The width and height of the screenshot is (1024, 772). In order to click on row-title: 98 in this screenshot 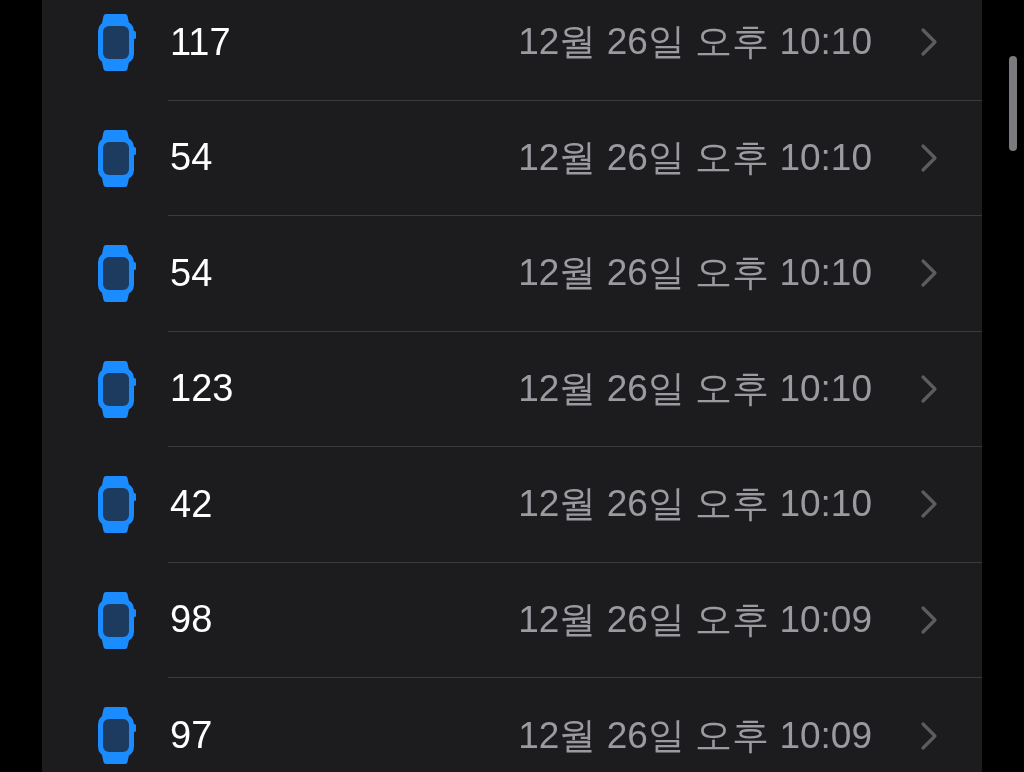, I will do `click(191, 620)`.